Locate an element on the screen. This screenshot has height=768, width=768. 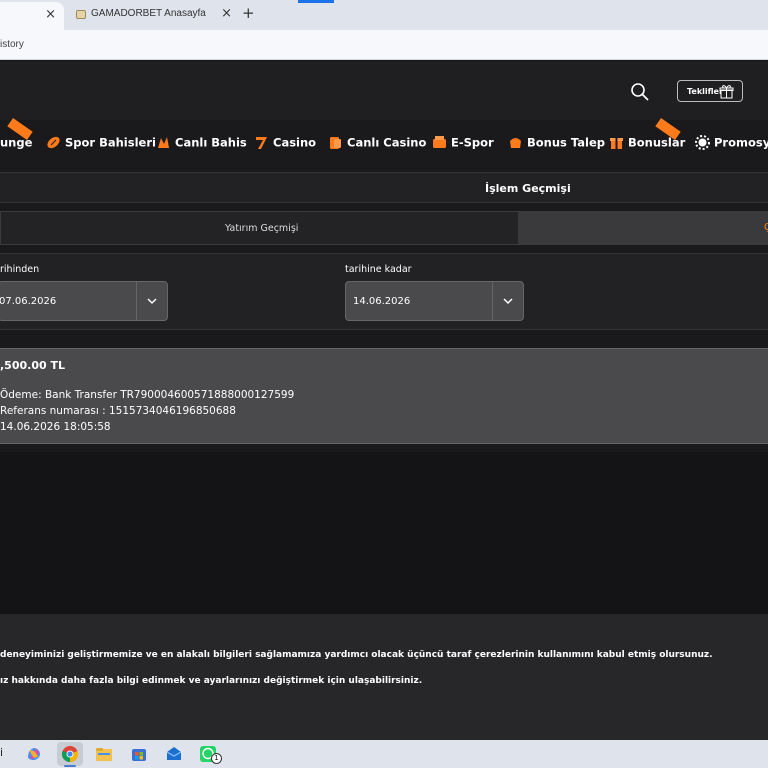
nav-item-lounge: unge is located at coordinates (16, 143).